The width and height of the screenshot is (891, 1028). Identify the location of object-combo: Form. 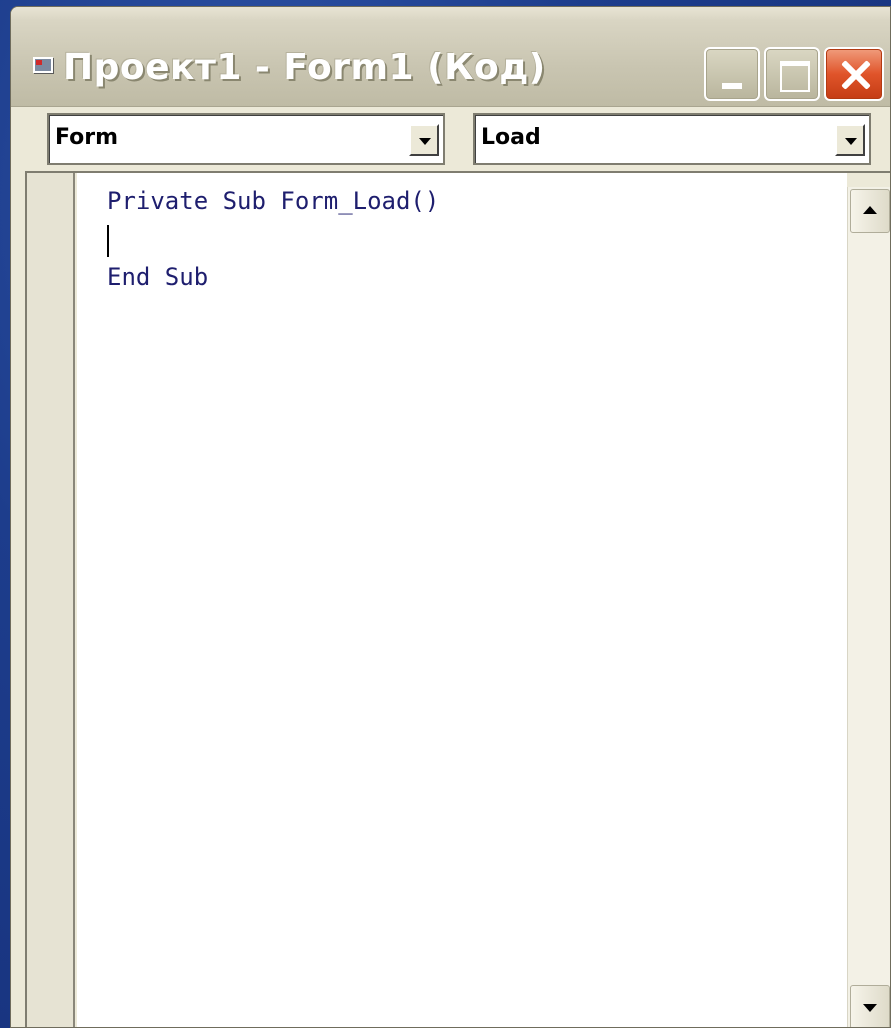
(246, 139).